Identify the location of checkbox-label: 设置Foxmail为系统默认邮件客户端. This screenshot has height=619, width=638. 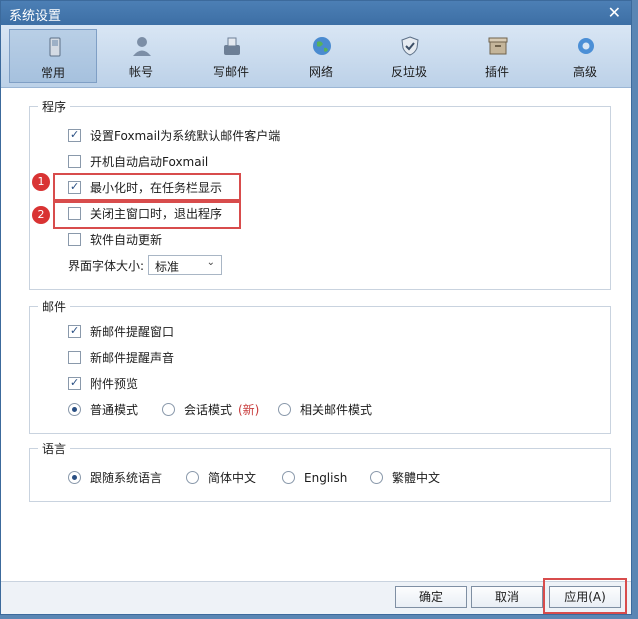
(185, 136).